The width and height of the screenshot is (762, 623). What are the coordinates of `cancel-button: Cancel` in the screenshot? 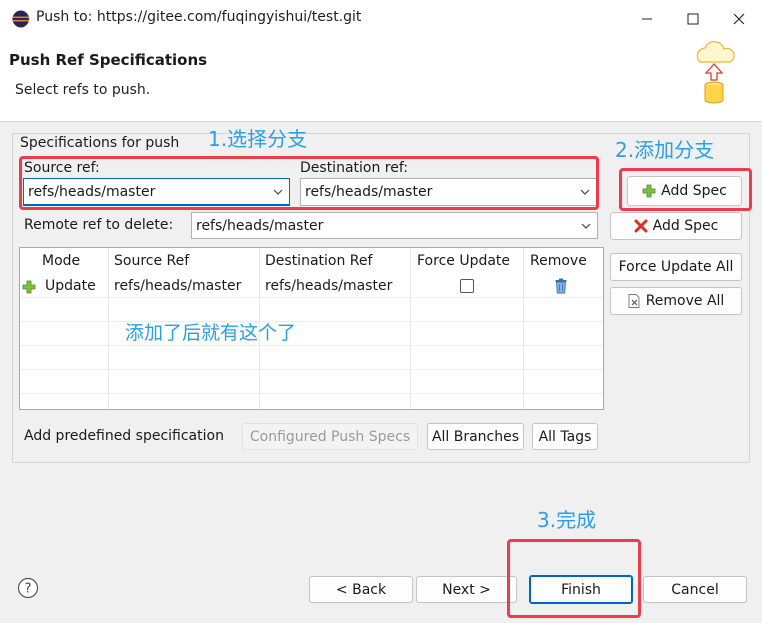 It's located at (695, 589).